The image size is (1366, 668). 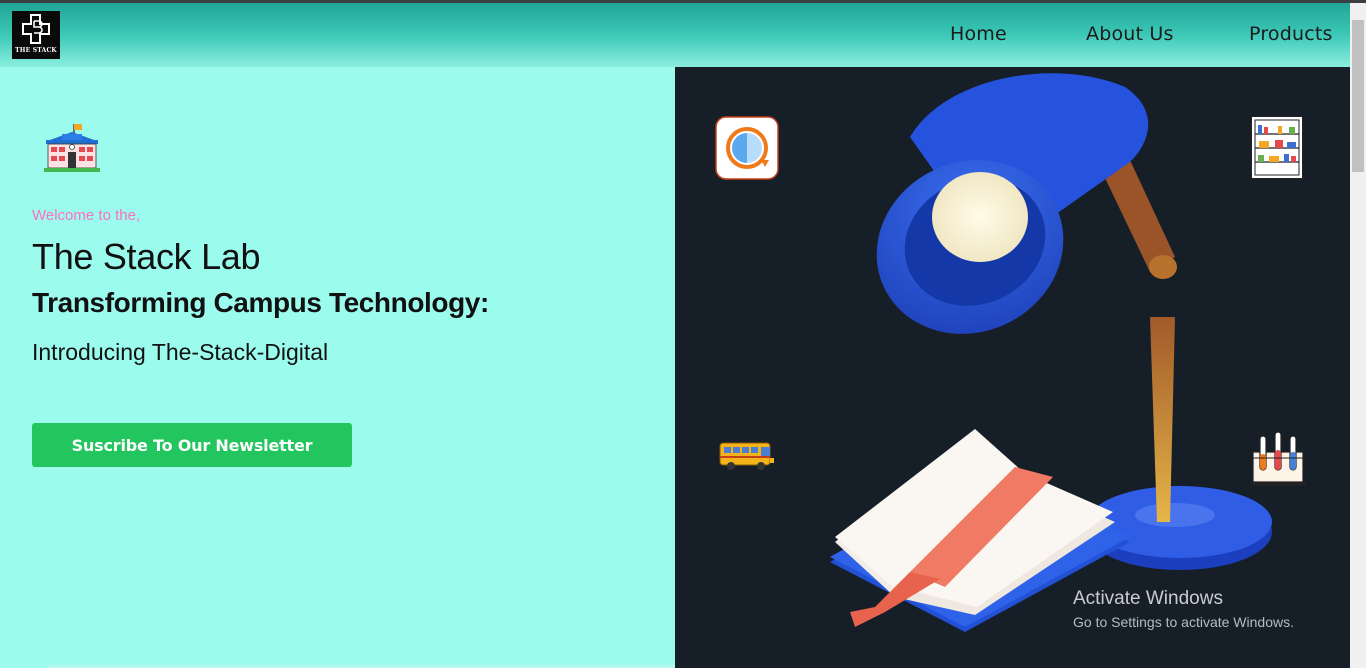 What do you see at coordinates (72, 150) in the screenshot?
I see `school-building-icon` at bounding box center [72, 150].